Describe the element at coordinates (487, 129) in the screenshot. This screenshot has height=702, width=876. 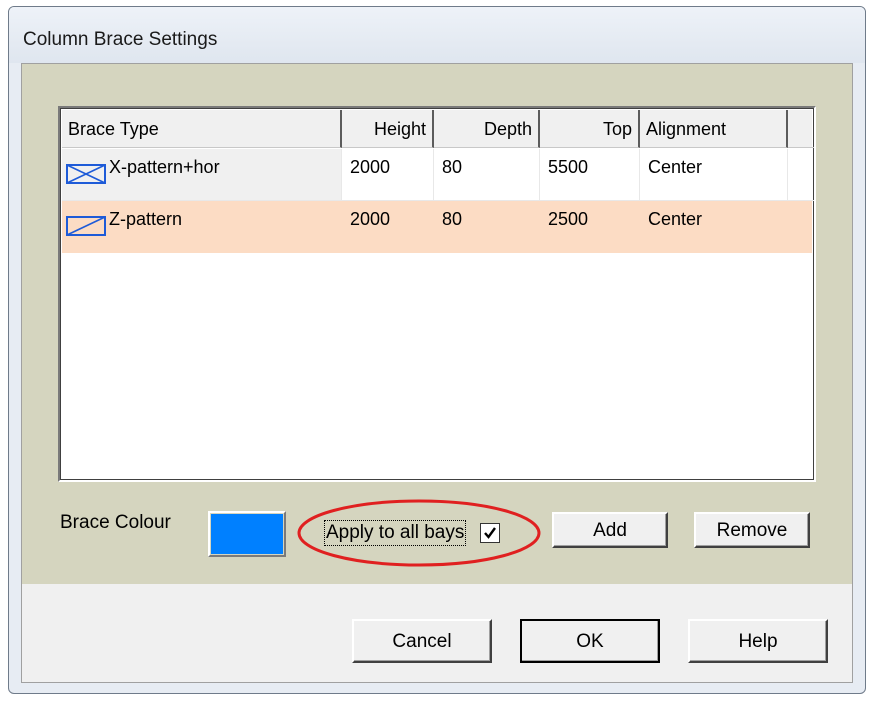
I see `column-header-depth: Depth` at that location.